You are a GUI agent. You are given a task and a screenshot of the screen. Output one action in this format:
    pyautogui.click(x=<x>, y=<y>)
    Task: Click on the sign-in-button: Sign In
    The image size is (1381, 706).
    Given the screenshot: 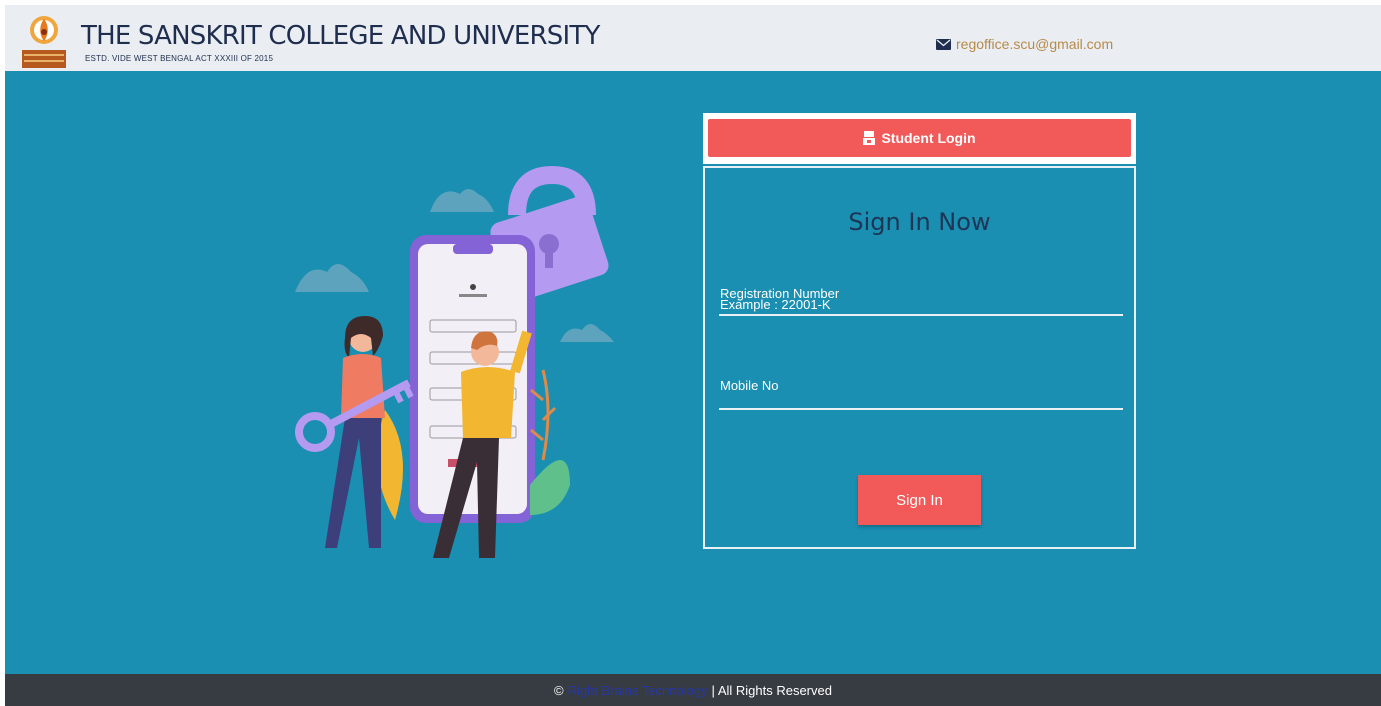 What is the action you would take?
    pyautogui.click(x=919, y=500)
    